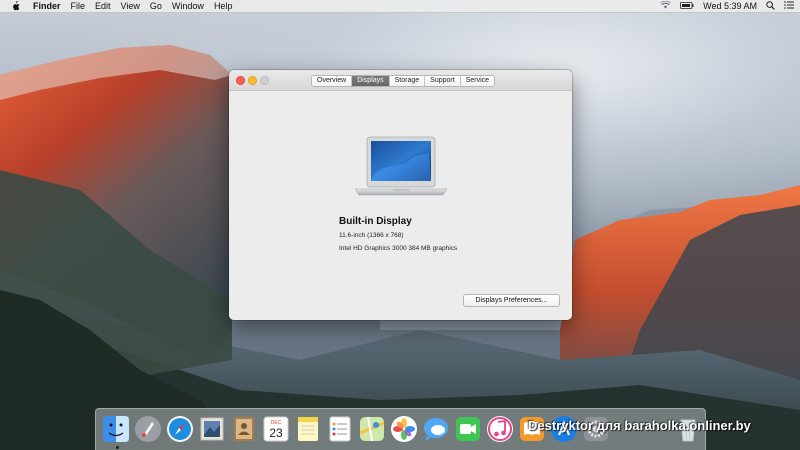  What do you see at coordinates (340, 429) in the screenshot?
I see `reminders-icon` at bounding box center [340, 429].